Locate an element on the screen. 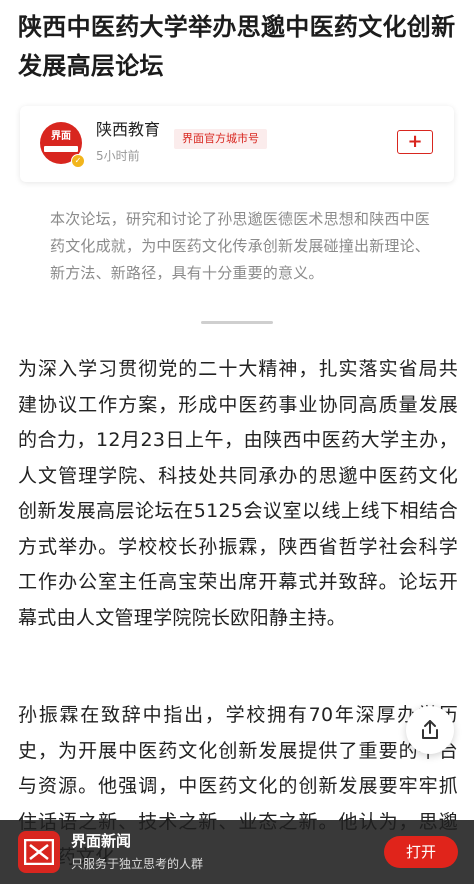 This screenshot has height=884, width=474. share-button is located at coordinates (430, 730).